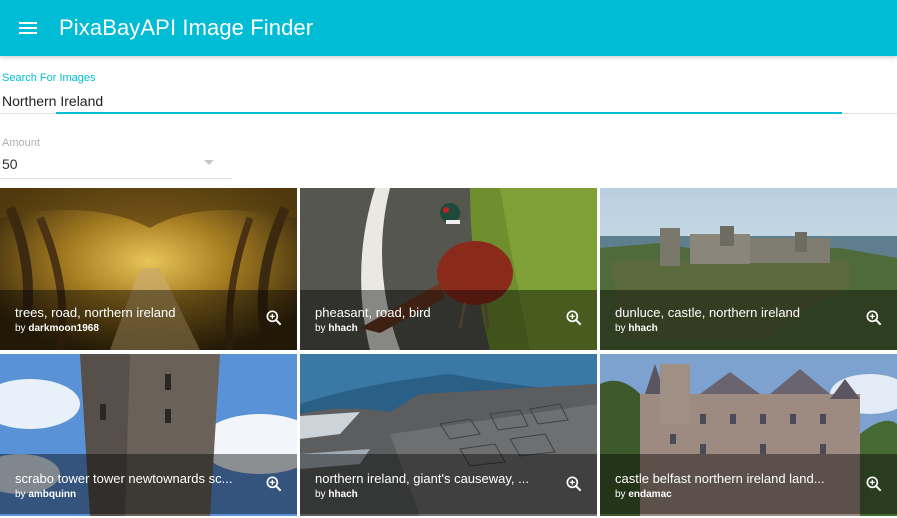  I want to click on app-bar: PixaBayAPI Image Finder, so click(448, 28).